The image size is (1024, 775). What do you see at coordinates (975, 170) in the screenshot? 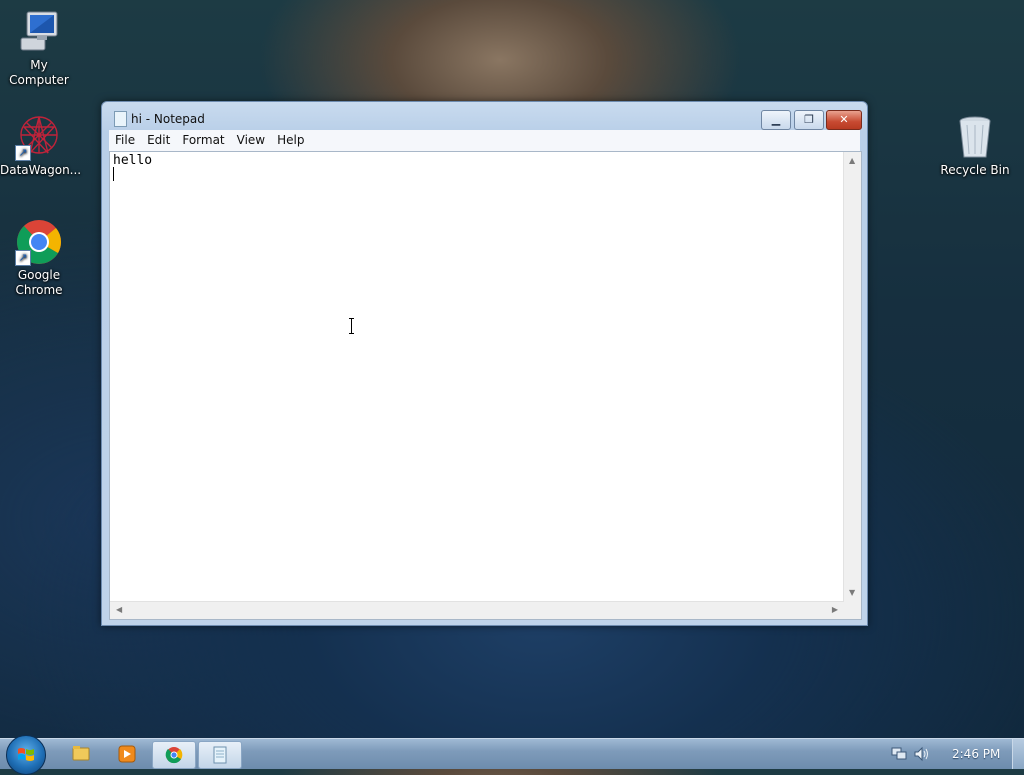
I see `desktop-icon-label: Recycle Bin` at bounding box center [975, 170].